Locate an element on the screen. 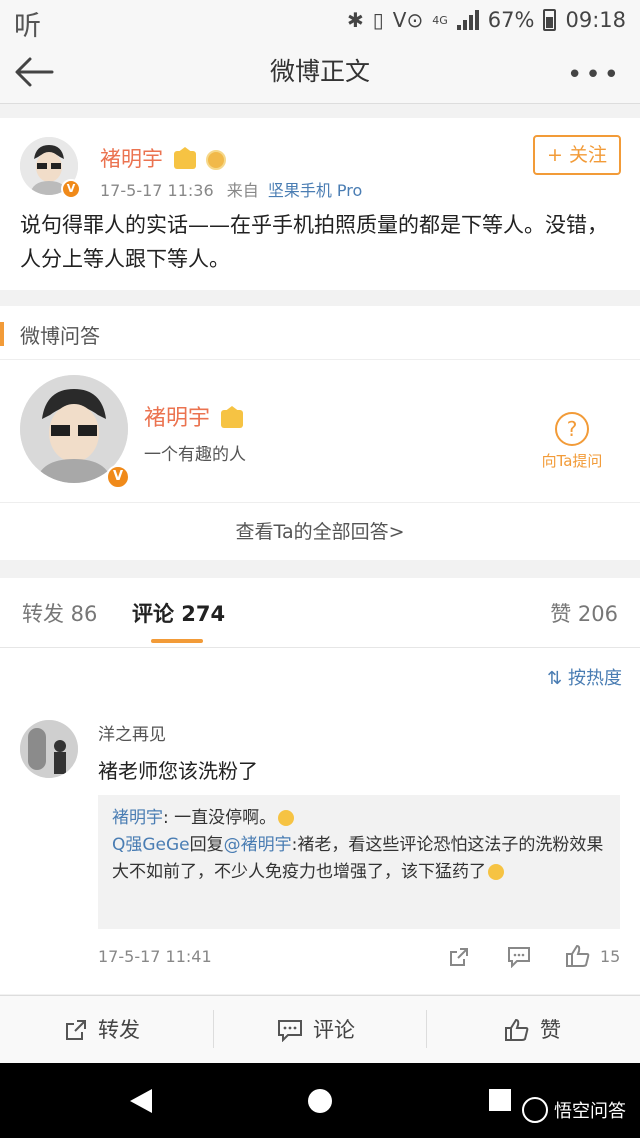  commenter-avatar is located at coordinates (49, 749).